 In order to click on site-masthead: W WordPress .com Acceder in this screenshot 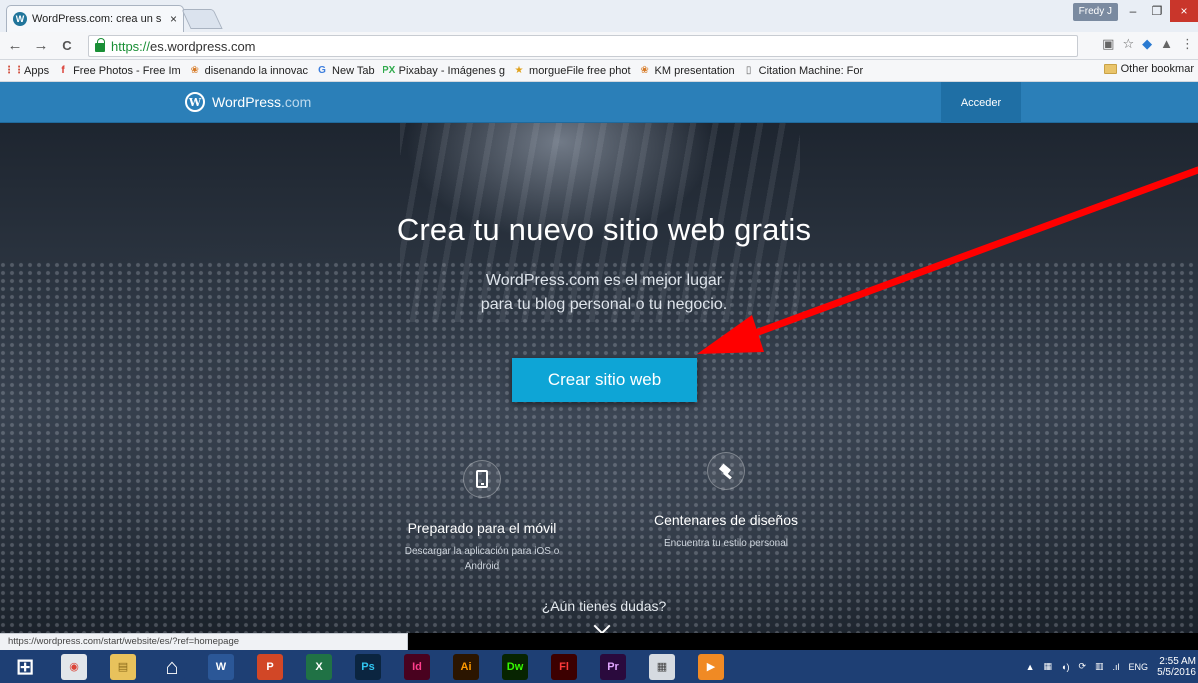, I will do `click(599, 102)`.